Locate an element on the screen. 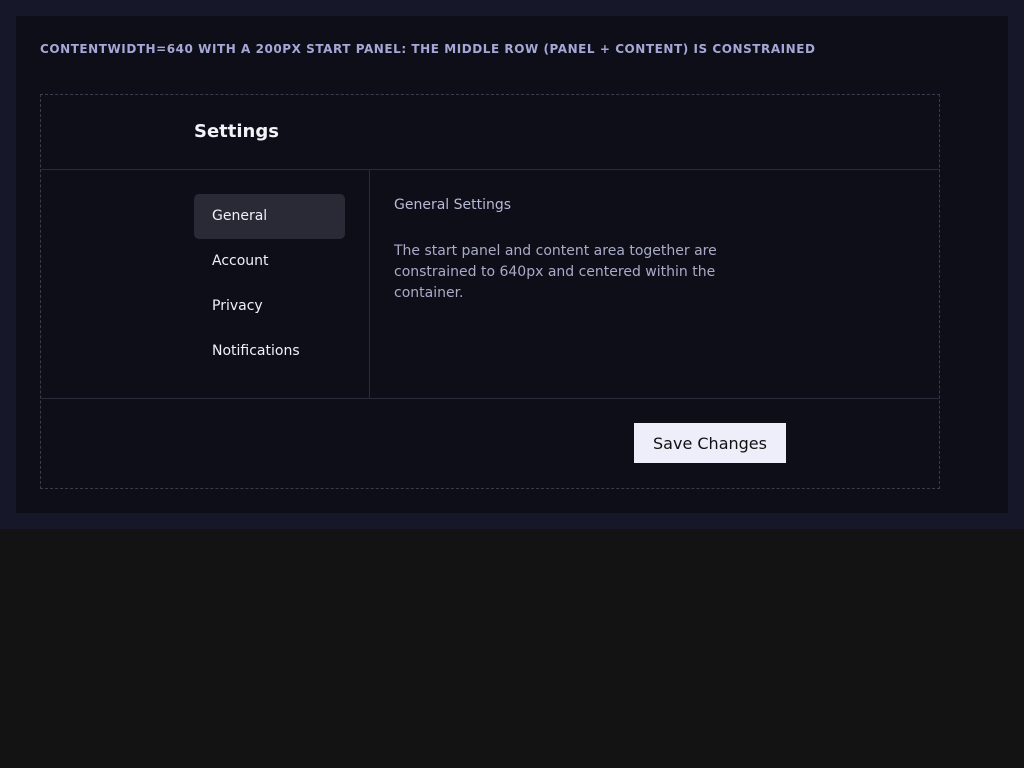  save-changes-button: Save Changes is located at coordinates (710, 443).